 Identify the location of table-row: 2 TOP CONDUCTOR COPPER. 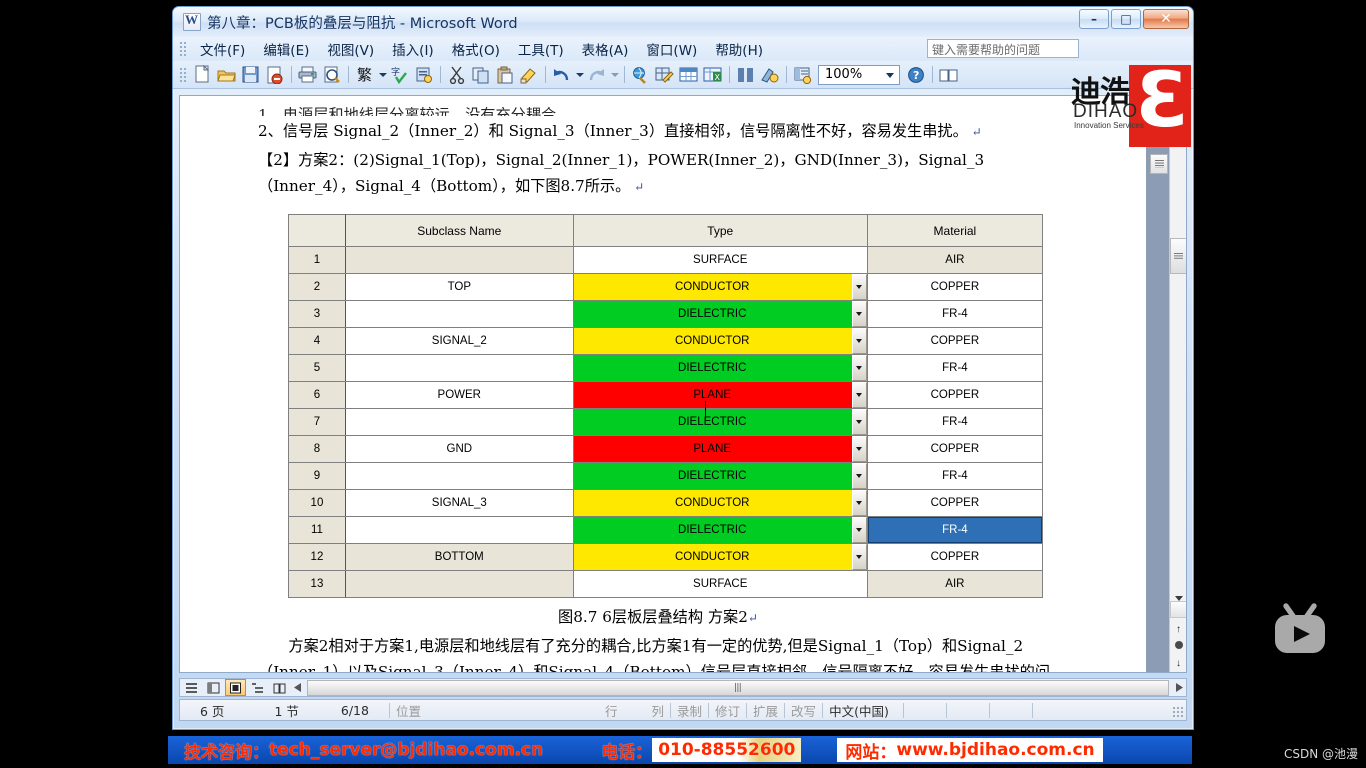
(666, 287).